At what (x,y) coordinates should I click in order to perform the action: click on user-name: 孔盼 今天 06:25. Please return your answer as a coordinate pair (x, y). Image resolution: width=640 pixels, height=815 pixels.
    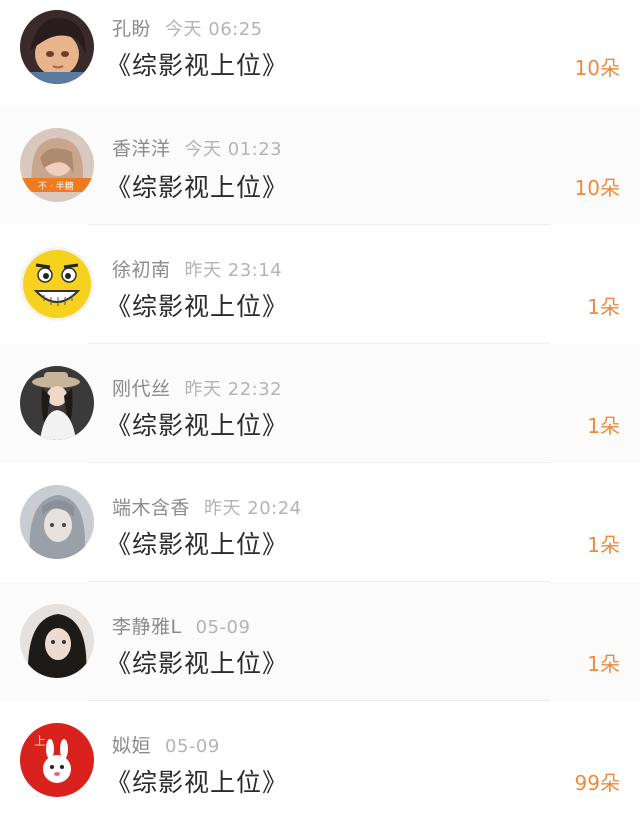
    Looking at the image, I should click on (187, 27).